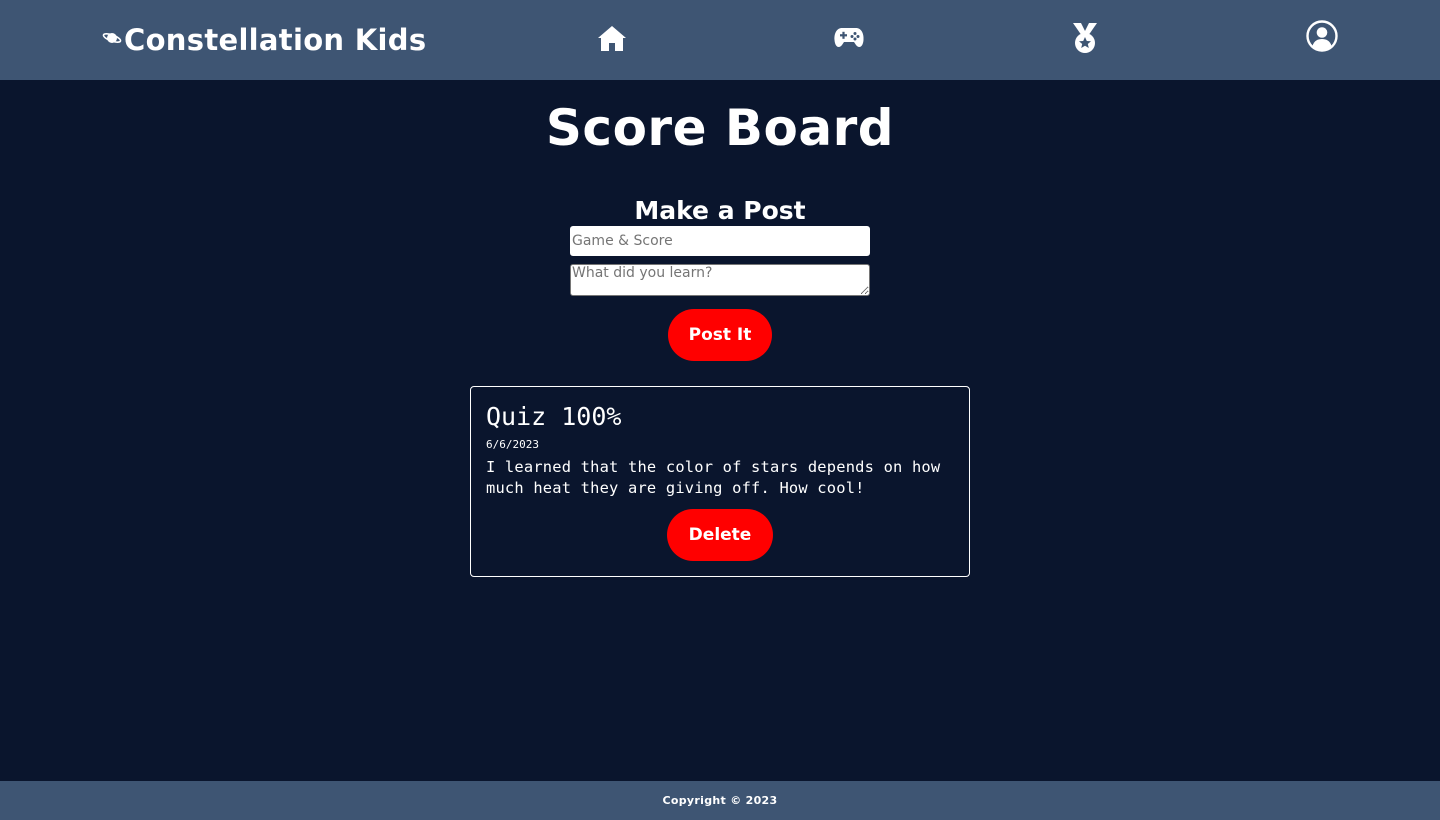 Image resolution: width=1440 pixels, height=820 pixels. Describe the element at coordinates (720, 335) in the screenshot. I see `post-it-button: Post It` at that location.